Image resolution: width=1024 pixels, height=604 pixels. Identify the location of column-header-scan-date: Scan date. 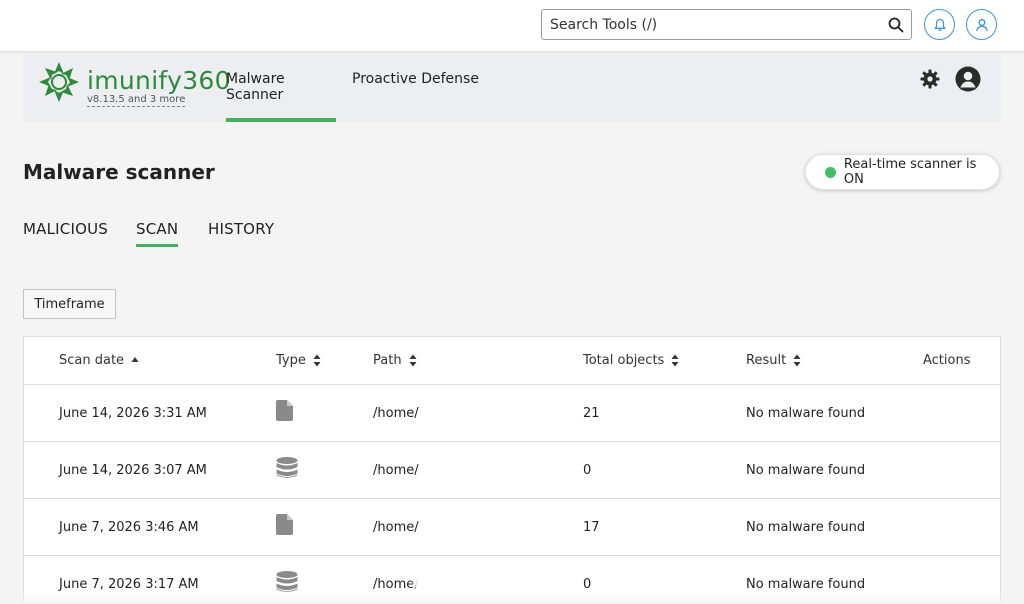
(99, 360).